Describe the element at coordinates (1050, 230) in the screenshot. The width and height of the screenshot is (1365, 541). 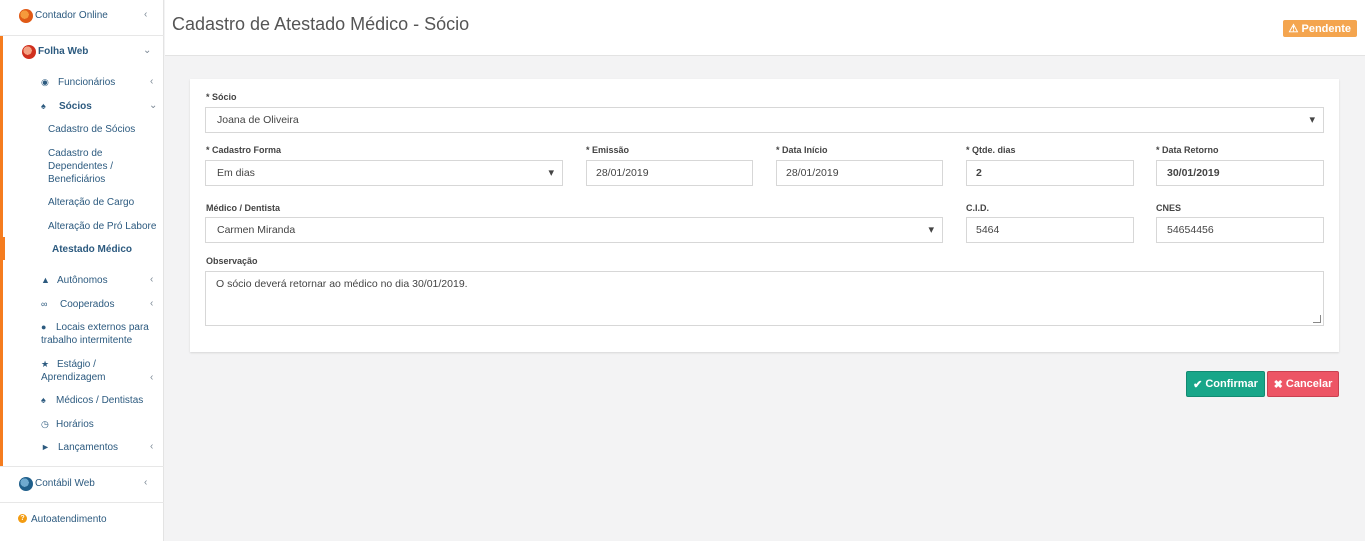
I see `cid-input: 5464` at that location.